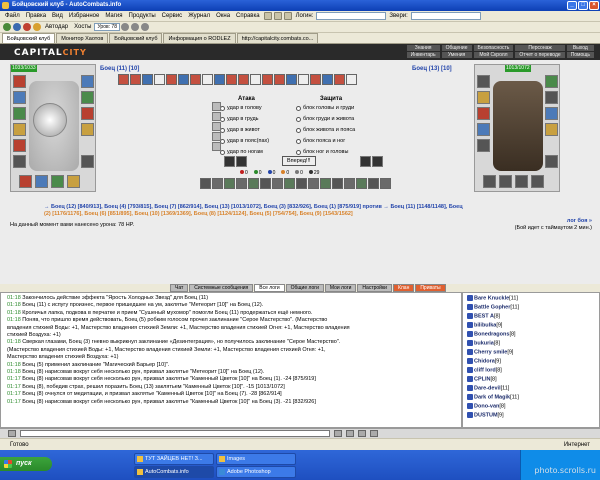  Describe the element at coordinates (430, 288) in the screenshot. I see `chat-tab: Приваты` at that location.